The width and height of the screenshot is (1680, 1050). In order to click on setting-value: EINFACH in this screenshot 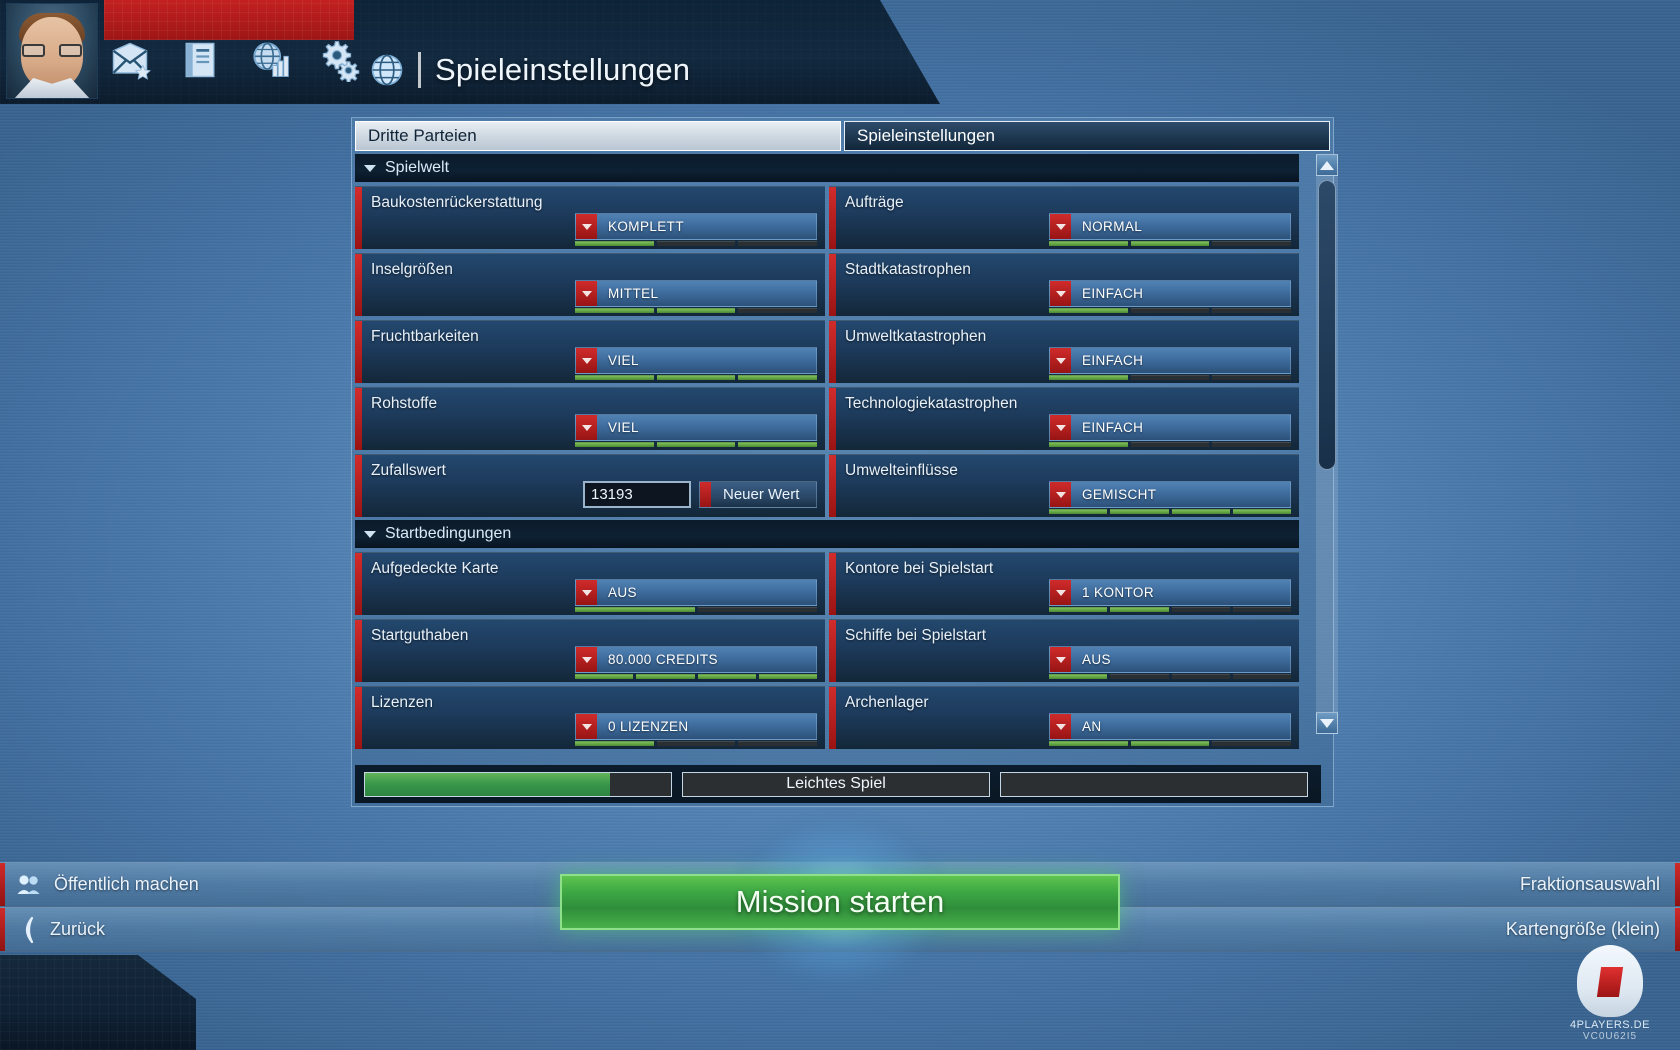, I will do `click(1113, 360)`.